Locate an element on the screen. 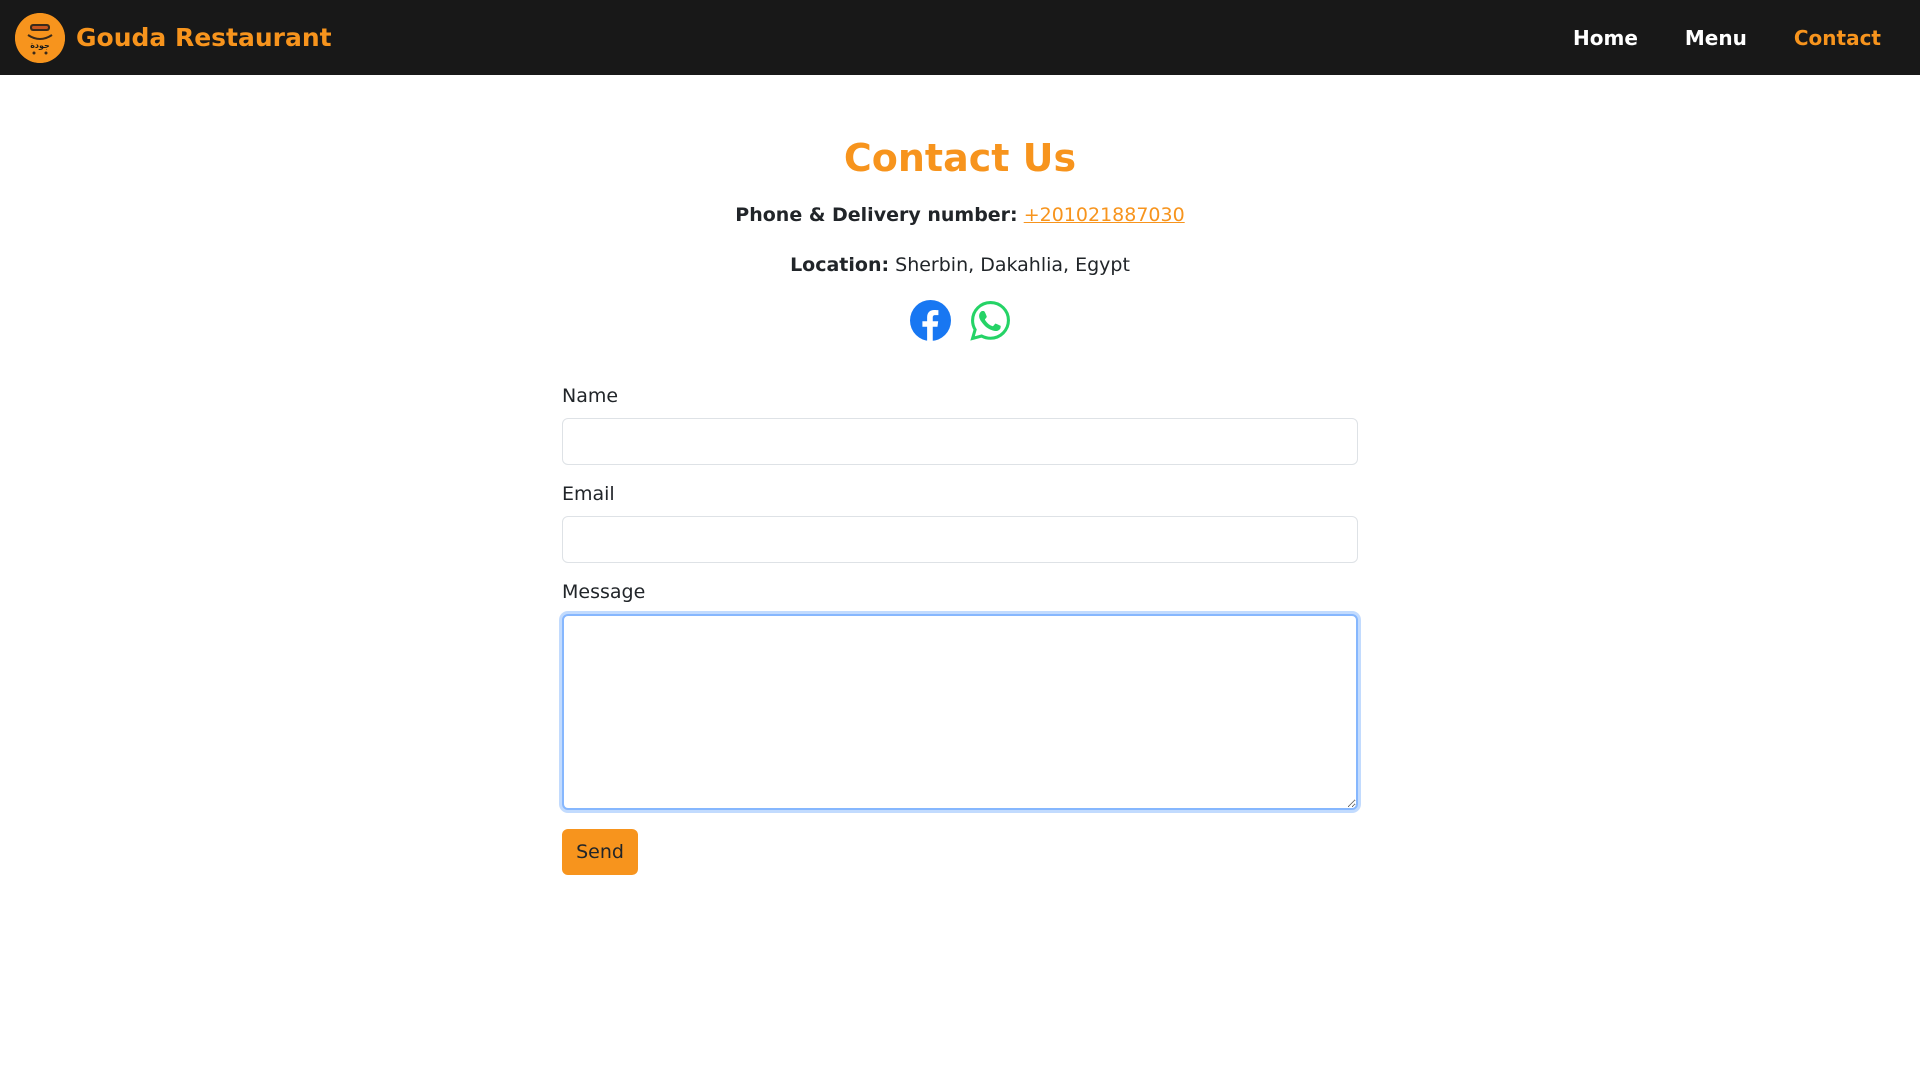 Image resolution: width=1920 pixels, height=1080 pixels. nav-links: Home Menu Contact is located at coordinates (1703, 38).